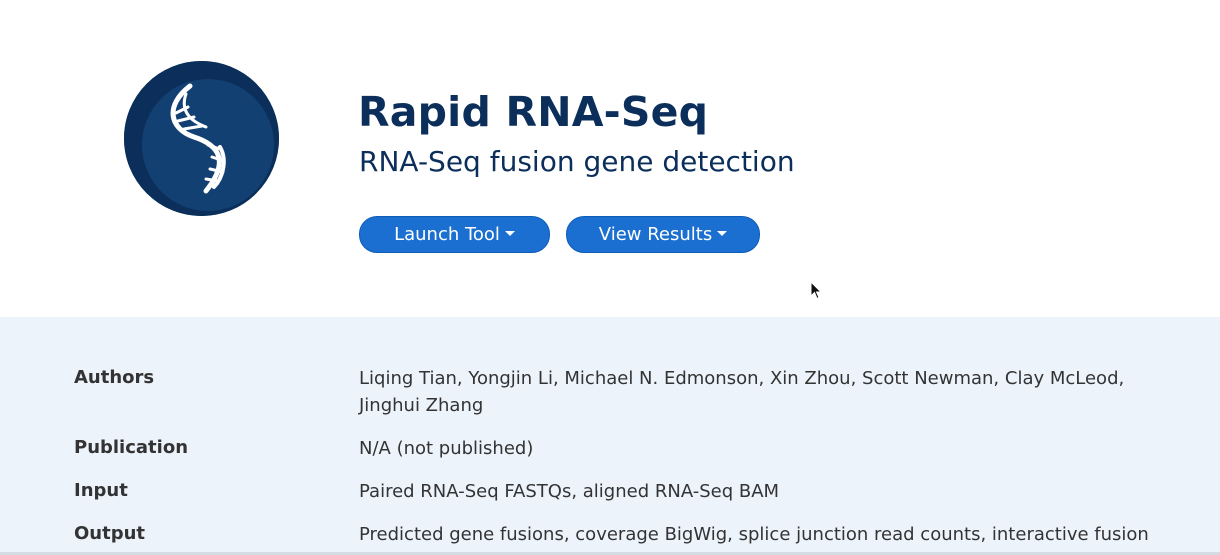  What do you see at coordinates (201, 138) in the screenshot?
I see `dna-helix-icon` at bounding box center [201, 138].